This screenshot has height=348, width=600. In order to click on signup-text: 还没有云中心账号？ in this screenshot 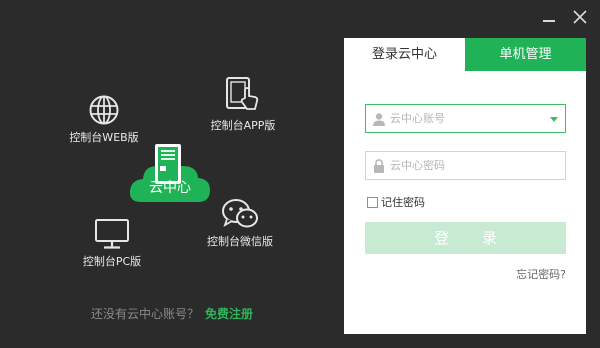, I will do `click(144, 314)`.